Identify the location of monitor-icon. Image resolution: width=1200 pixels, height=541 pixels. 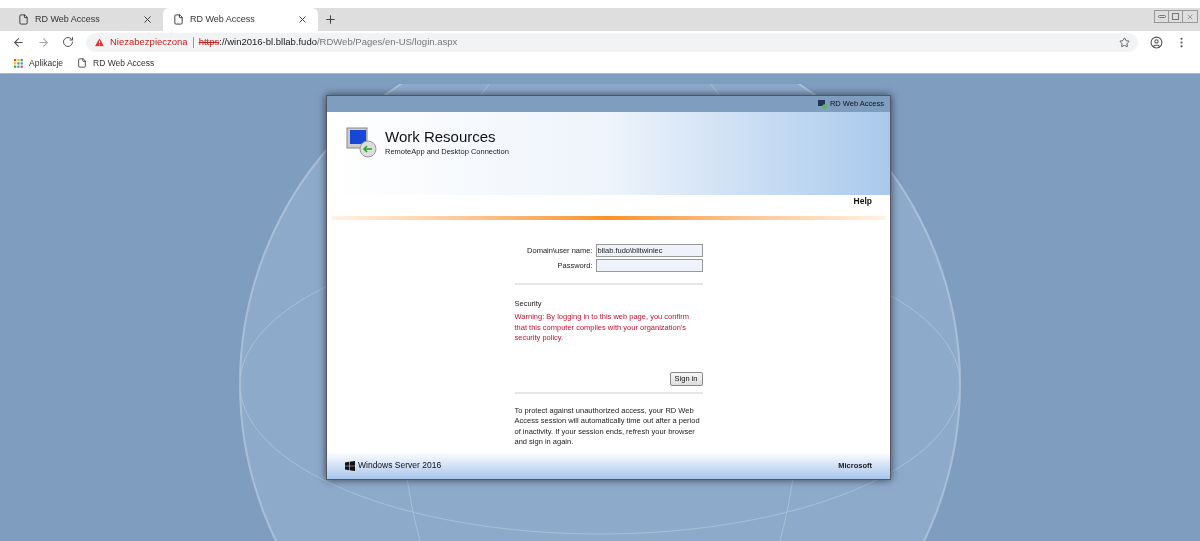
(822, 104).